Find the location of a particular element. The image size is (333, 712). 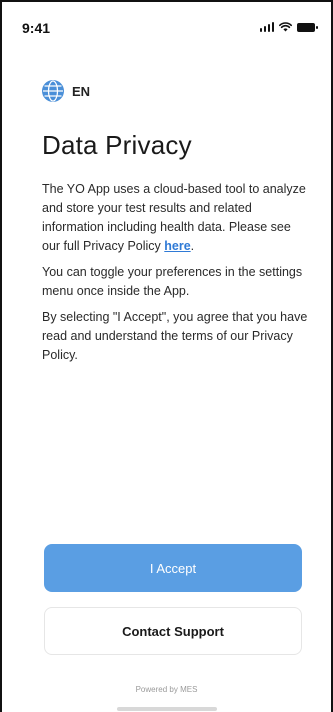

status-bar: 9:41 is located at coordinates (166, 27).